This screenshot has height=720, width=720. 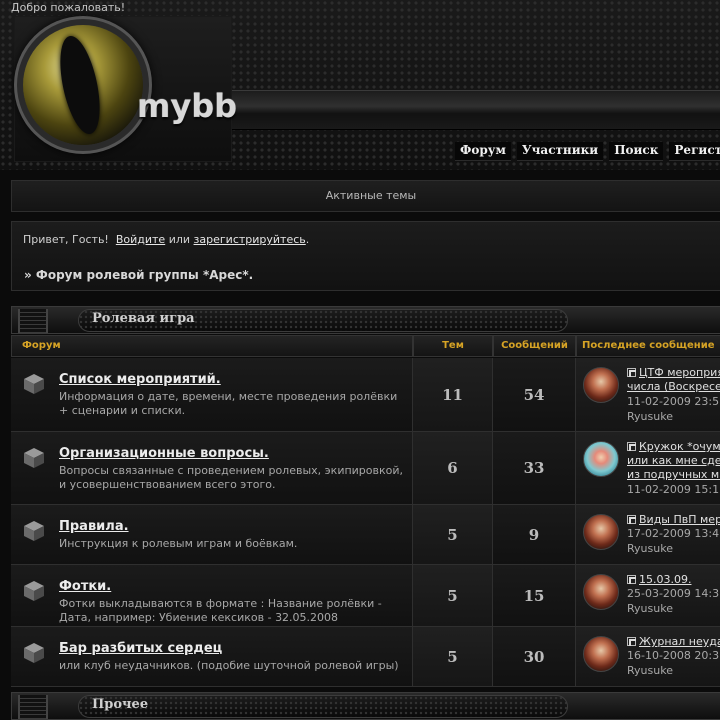 What do you see at coordinates (143, 318) in the screenshot?
I see `category-title: Ролевая игра` at bounding box center [143, 318].